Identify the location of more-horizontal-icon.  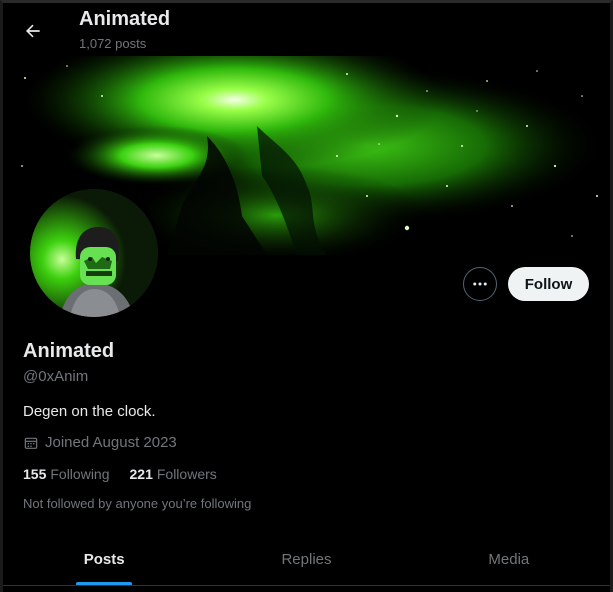
(480, 284).